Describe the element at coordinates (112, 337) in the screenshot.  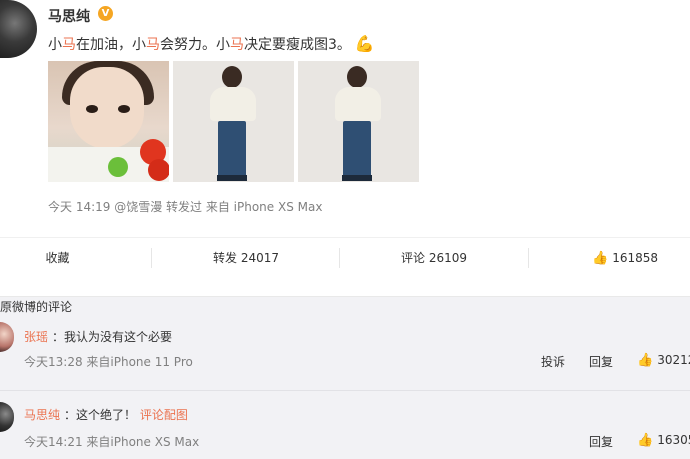
I see `comment-text: ：我认为没有这个必要` at that location.